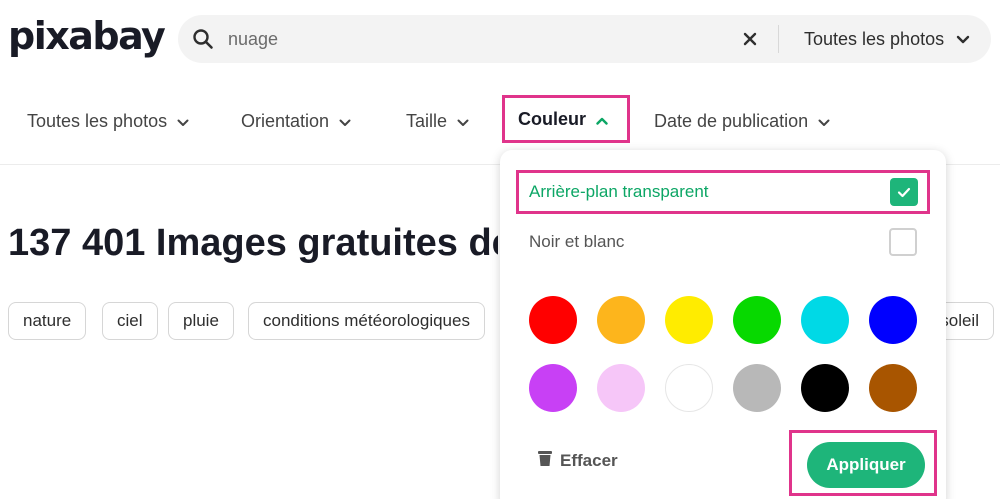 Image resolution: width=1000 pixels, height=499 pixels. Describe the element at coordinates (87, 36) in the screenshot. I see `pixabay-logo: pixabay` at that location.